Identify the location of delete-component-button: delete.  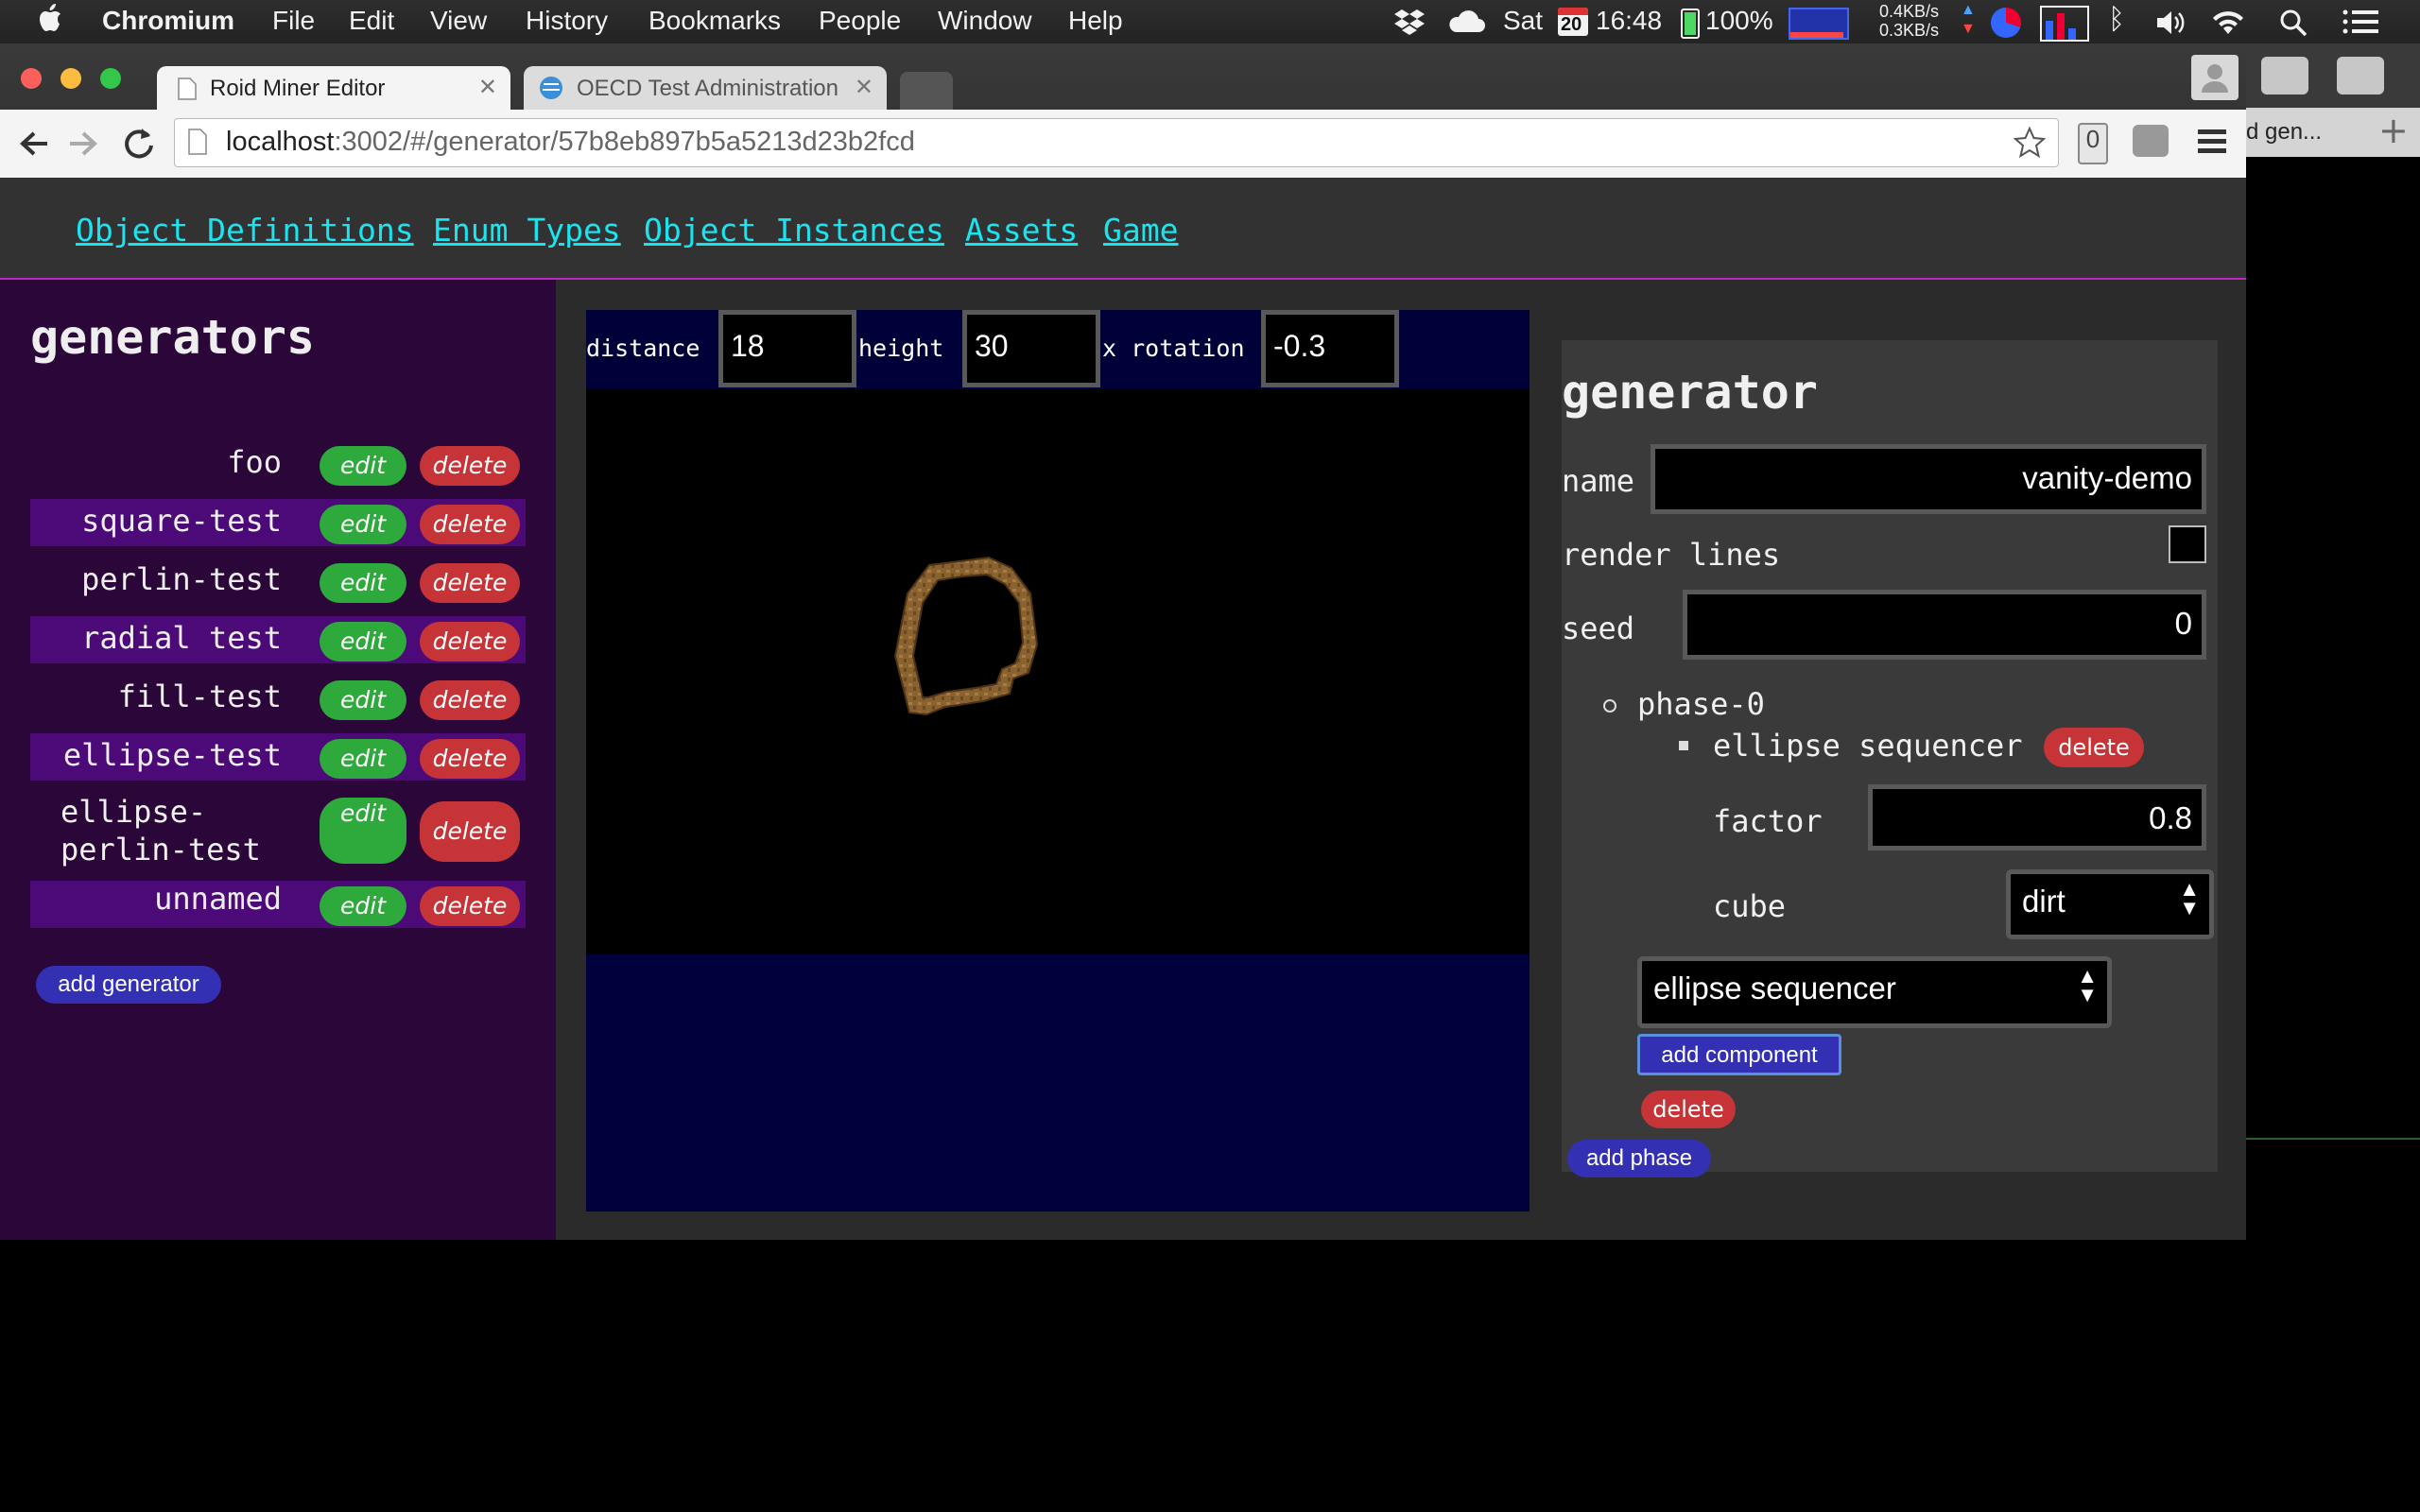
(2094, 747).